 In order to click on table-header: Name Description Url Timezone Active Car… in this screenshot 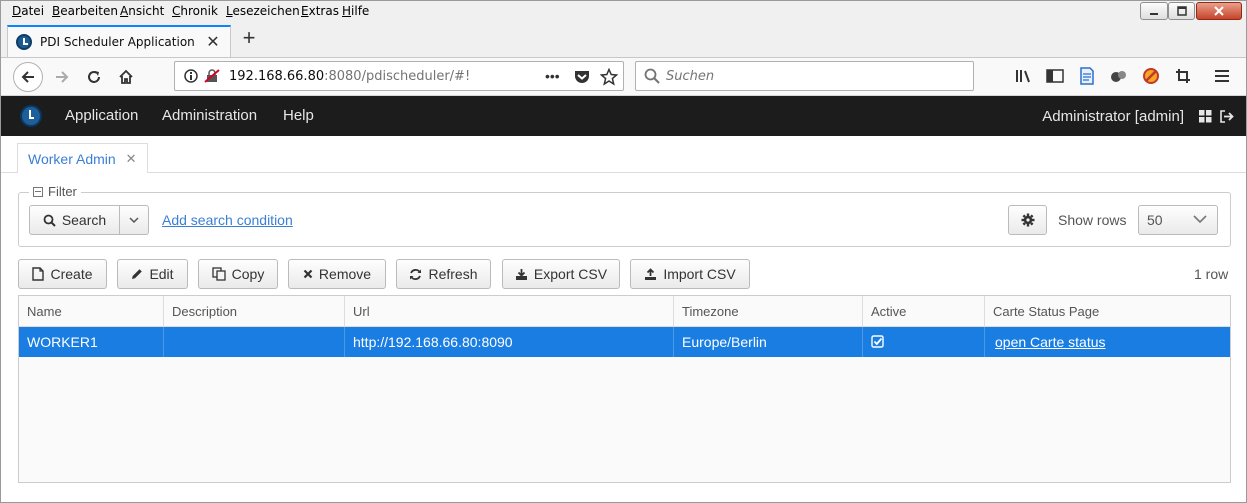, I will do `click(624, 311)`.